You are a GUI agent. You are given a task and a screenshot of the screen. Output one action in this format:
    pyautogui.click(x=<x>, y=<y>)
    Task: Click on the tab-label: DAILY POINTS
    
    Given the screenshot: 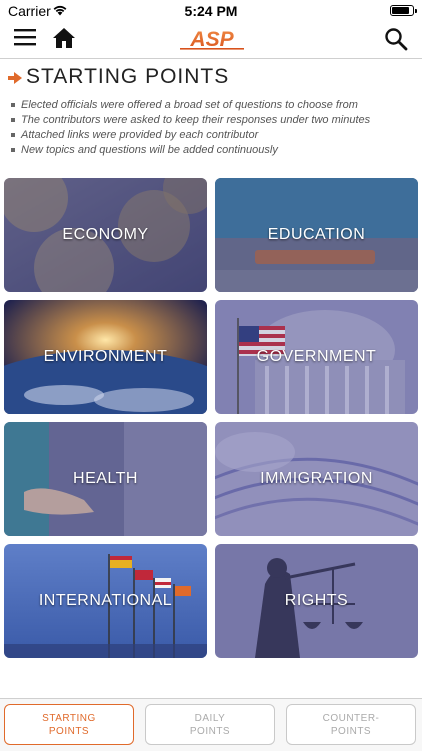 What is the action you would take?
    pyautogui.click(x=210, y=725)
    